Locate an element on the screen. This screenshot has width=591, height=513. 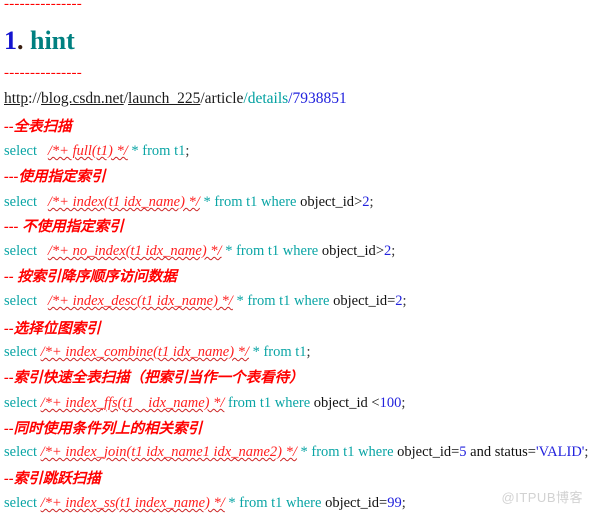
comment-index-desc: -- 按索引降序顺序访问数据 is located at coordinates (296, 277).